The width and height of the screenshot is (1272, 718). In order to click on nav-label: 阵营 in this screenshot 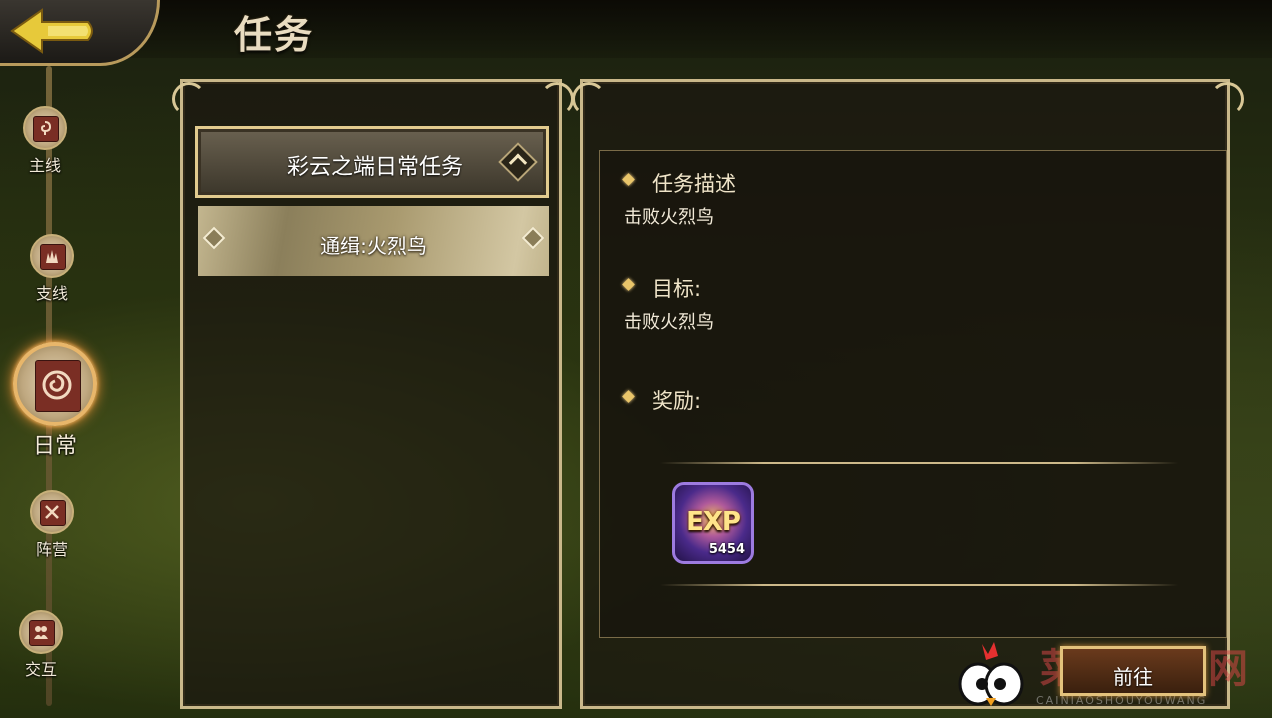, I will do `click(51, 549)`.